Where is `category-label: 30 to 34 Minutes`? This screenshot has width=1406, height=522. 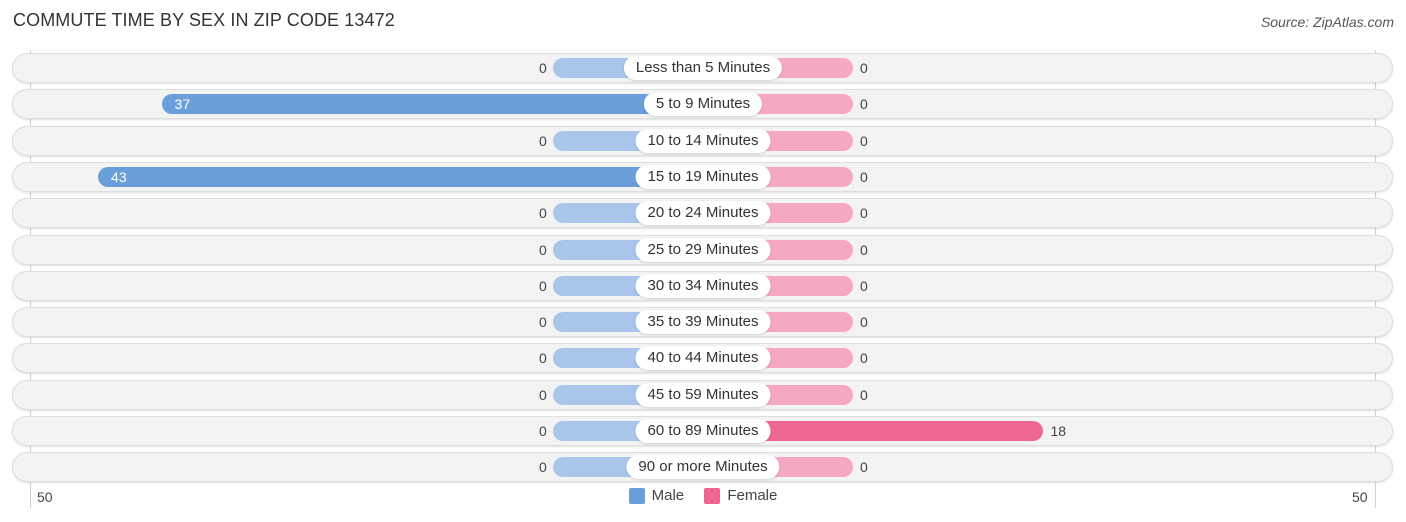 category-label: 30 to 34 Minutes is located at coordinates (703, 286).